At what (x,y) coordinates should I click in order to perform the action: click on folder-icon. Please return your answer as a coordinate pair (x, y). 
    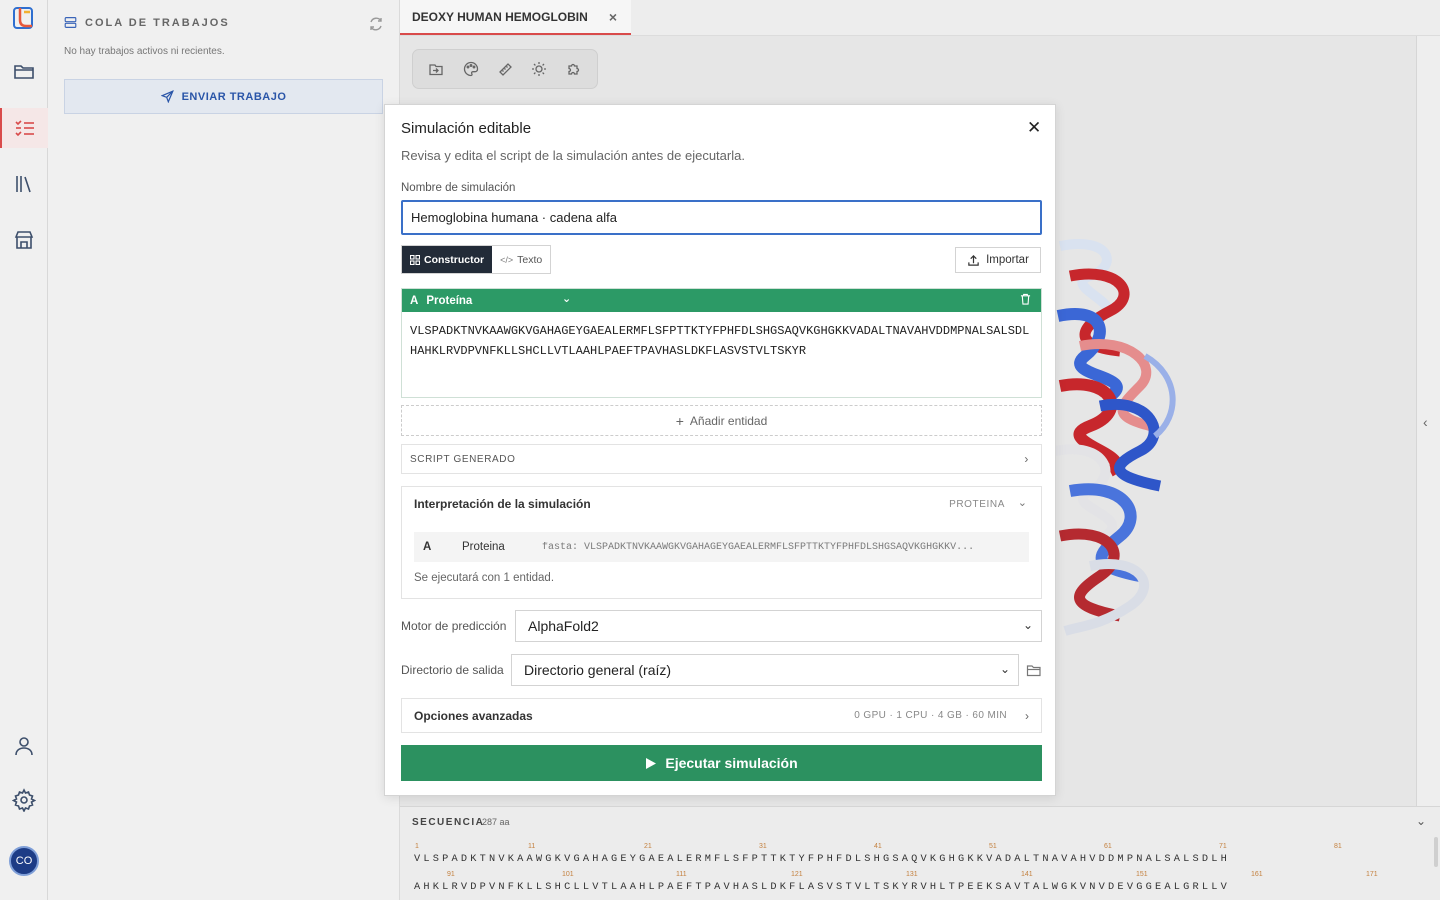
    Looking at the image, I should click on (24, 72).